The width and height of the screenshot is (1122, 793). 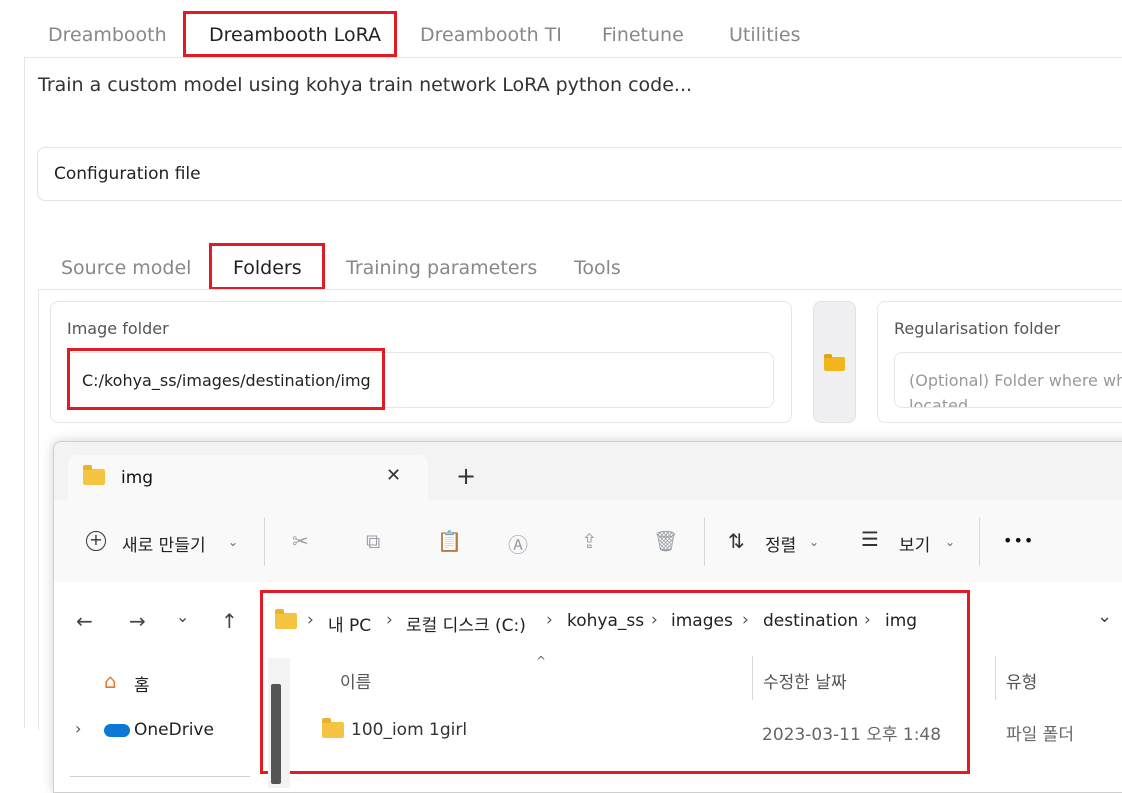 What do you see at coordinates (643, 35) in the screenshot?
I see `tab-finetune: Finetune` at bounding box center [643, 35].